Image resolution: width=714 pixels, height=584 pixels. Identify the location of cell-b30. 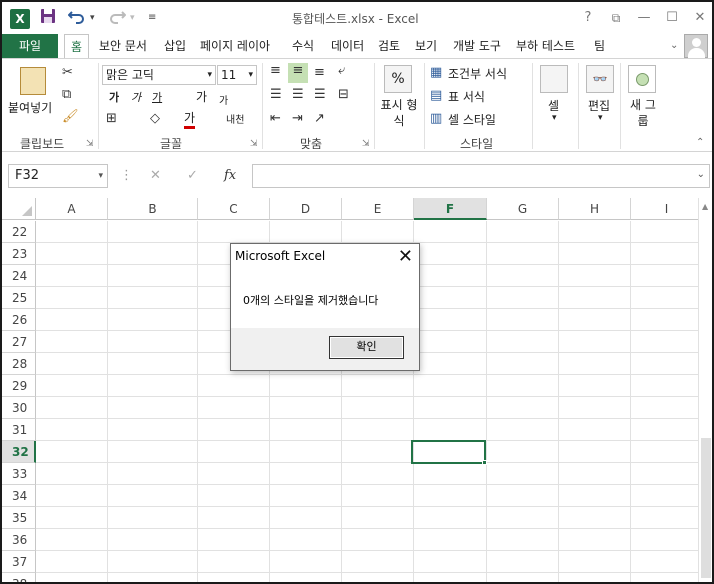
(153, 408).